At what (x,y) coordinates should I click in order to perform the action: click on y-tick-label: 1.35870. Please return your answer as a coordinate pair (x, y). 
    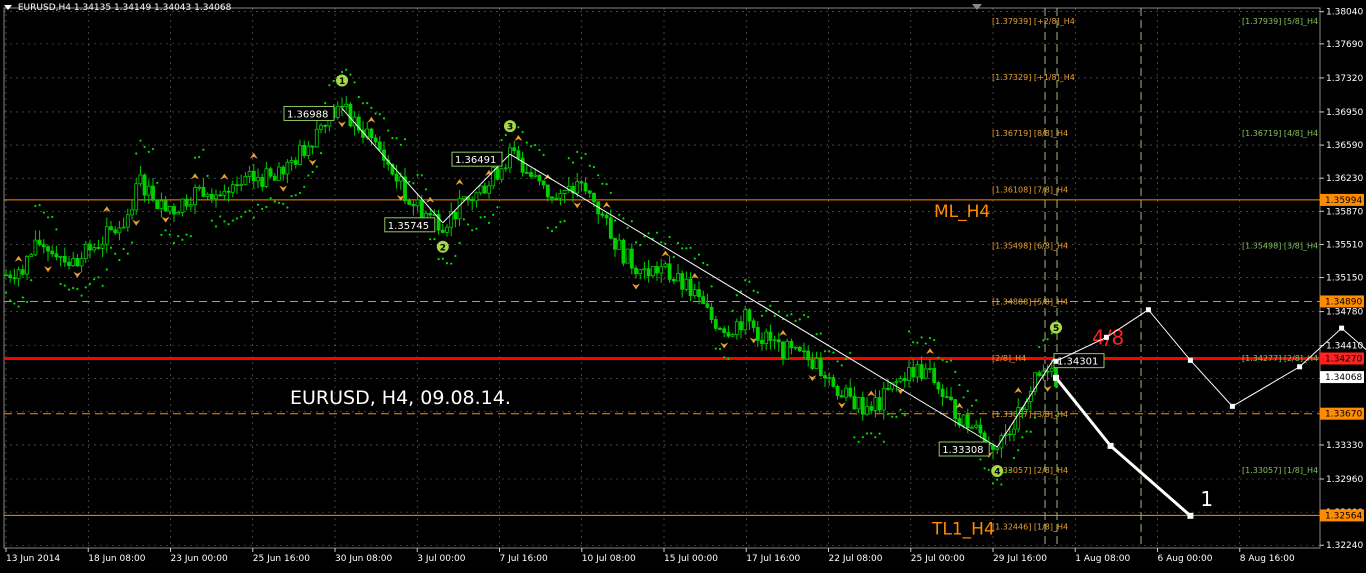
    Looking at the image, I should click on (1344, 212).